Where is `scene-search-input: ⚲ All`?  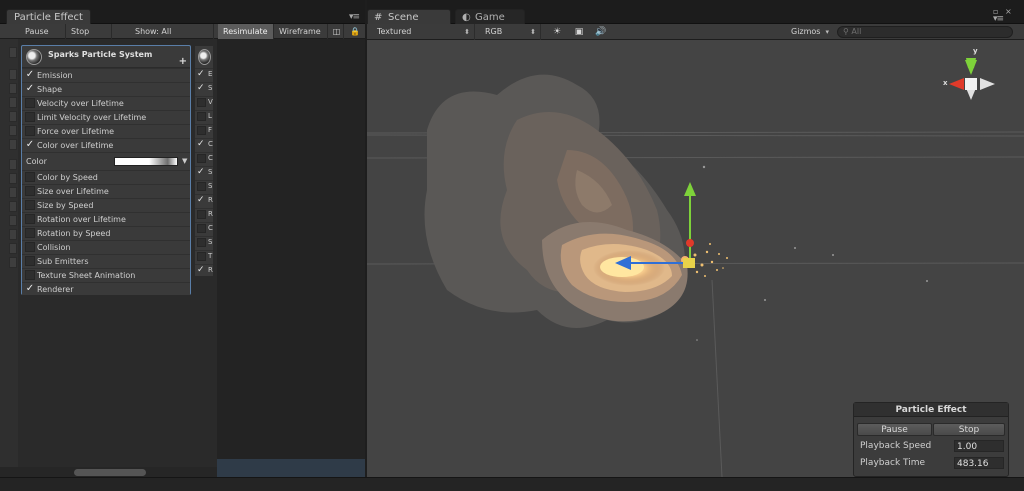 scene-search-input: ⚲ All is located at coordinates (925, 32).